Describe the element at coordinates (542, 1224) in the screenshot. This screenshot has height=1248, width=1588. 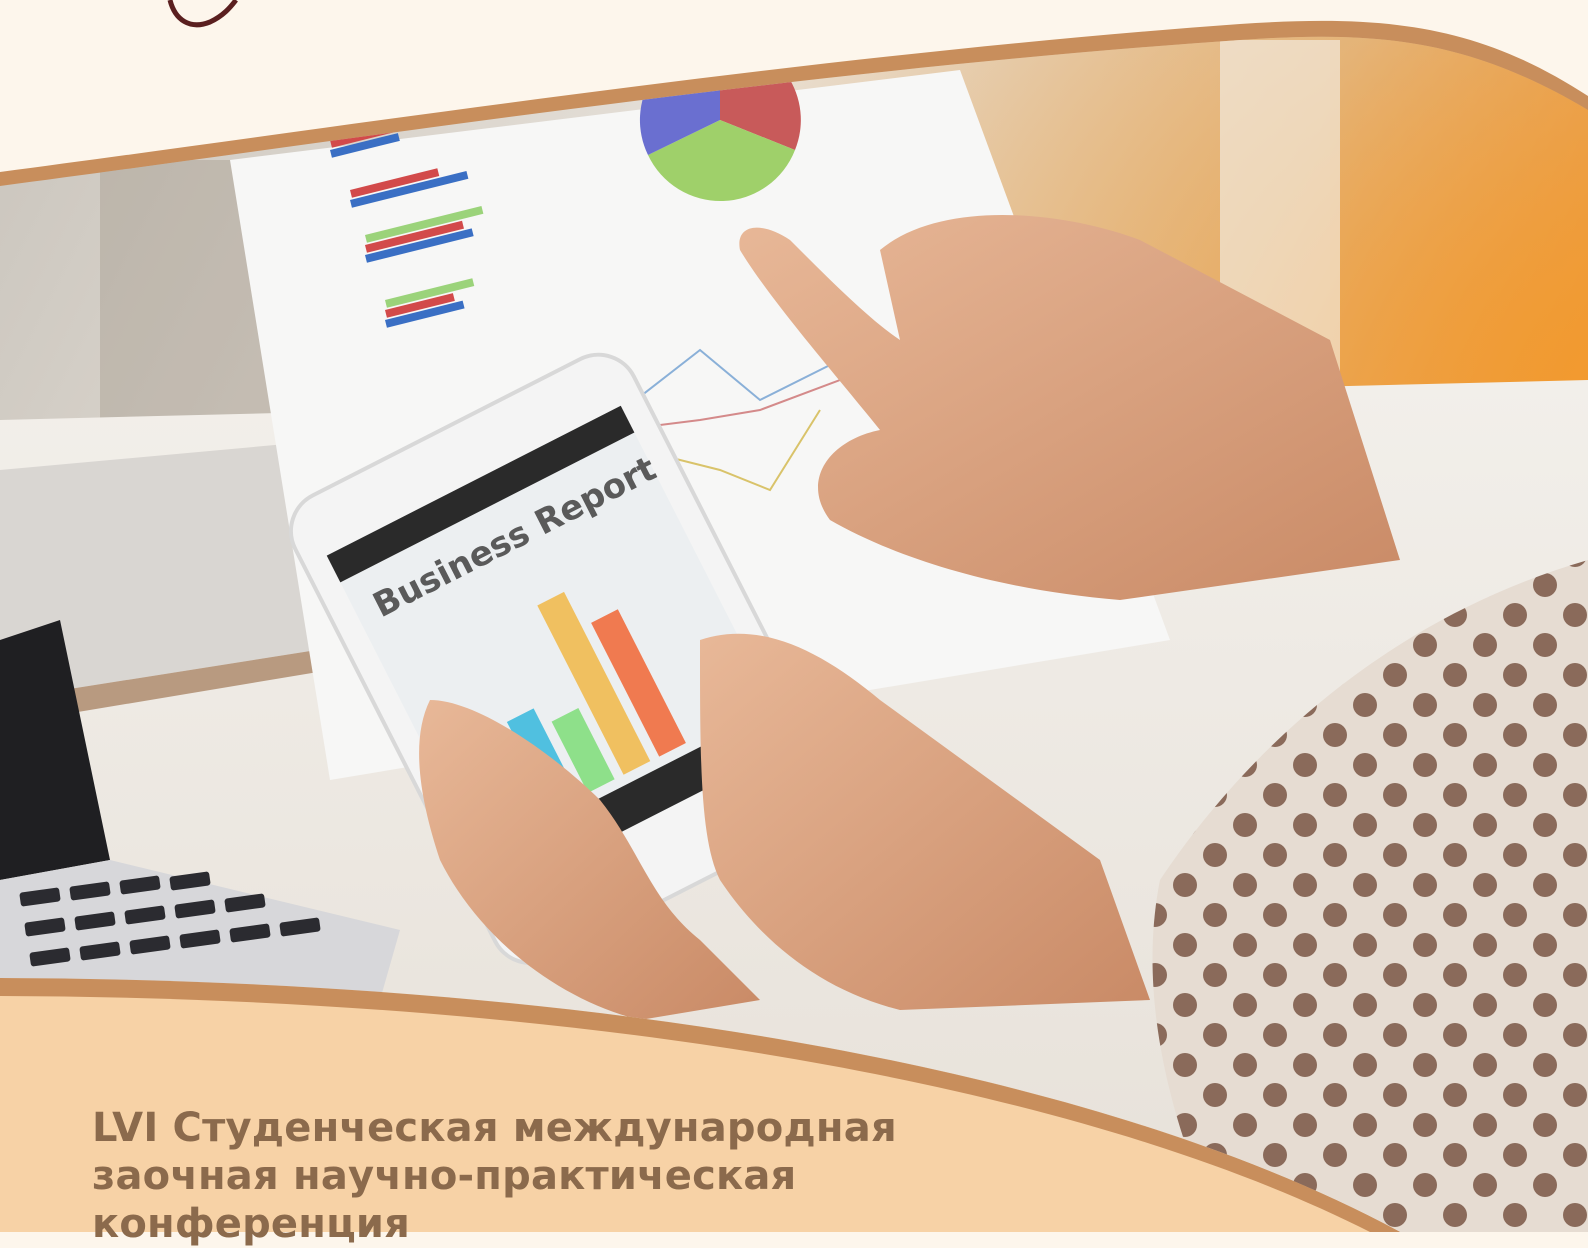
I see `conference-title-line-3: конференция` at that location.